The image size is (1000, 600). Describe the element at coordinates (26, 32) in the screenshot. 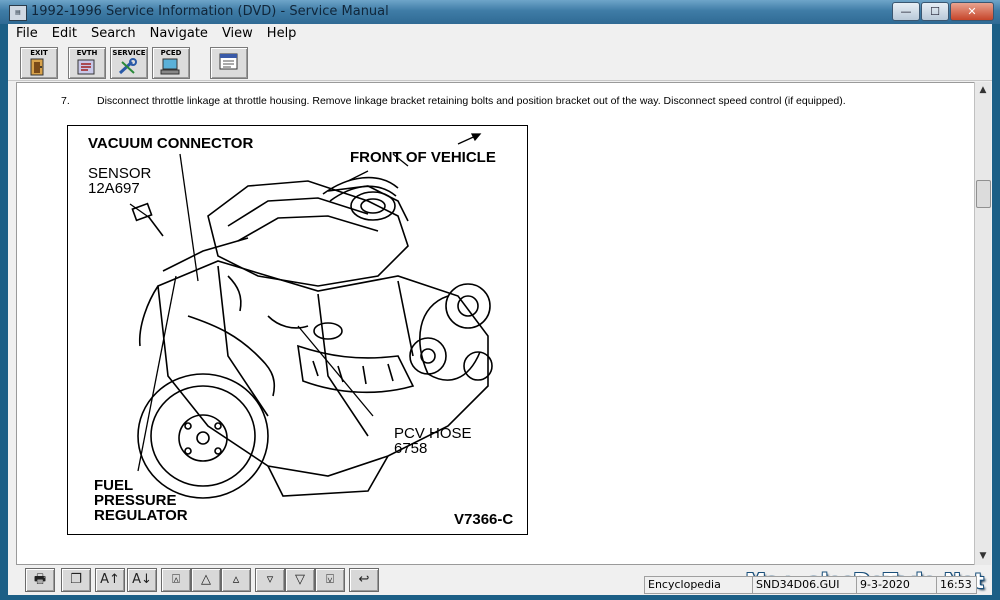

I see `menu-file: File` at that location.